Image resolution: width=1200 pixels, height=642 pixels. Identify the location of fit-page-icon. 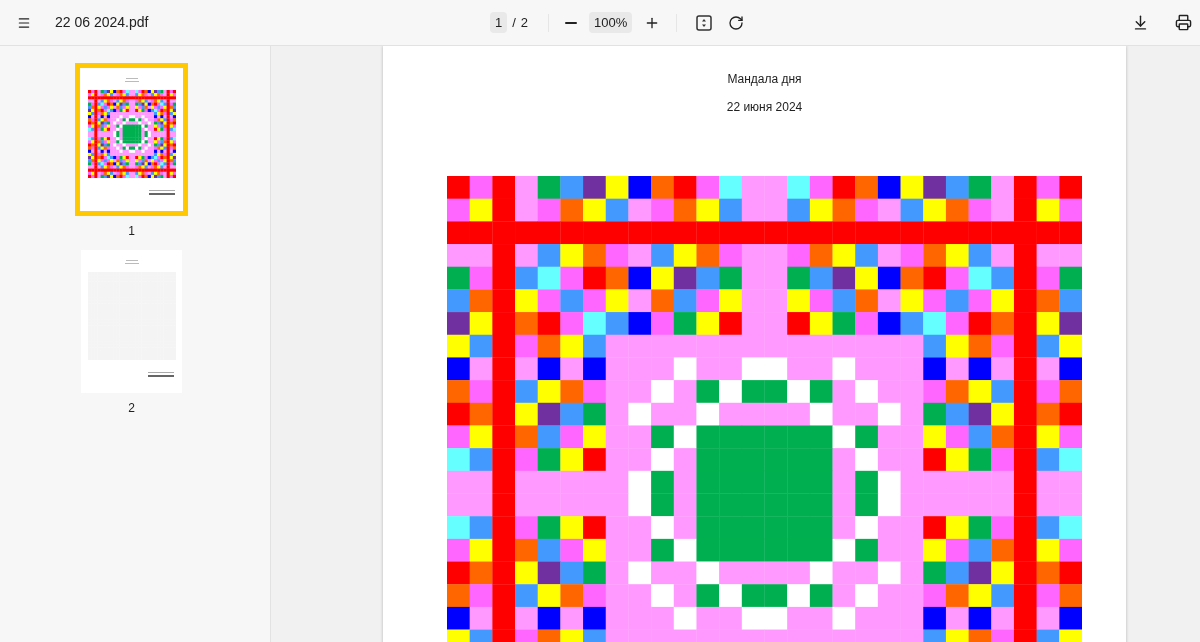
(704, 22).